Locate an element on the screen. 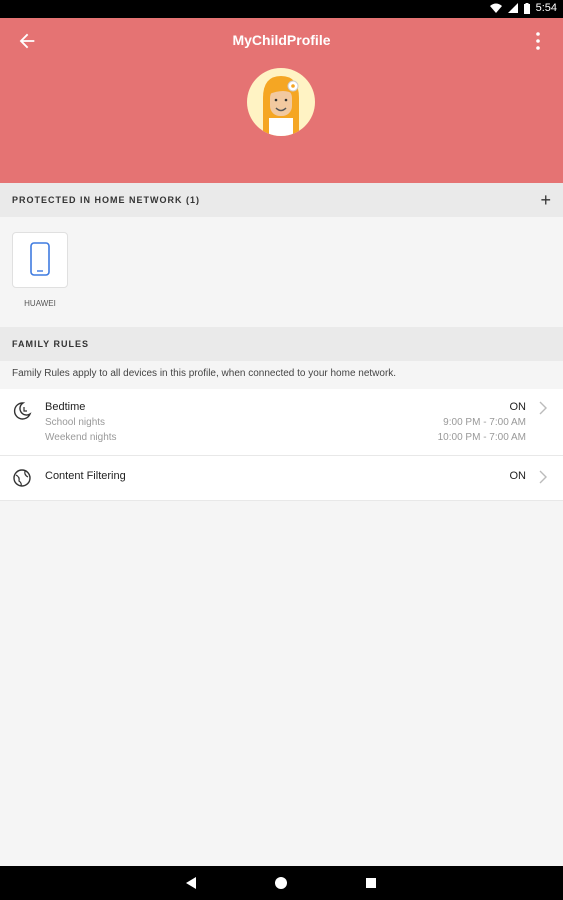 This screenshot has height=900, width=563. weekend-nights-label: Weekend nights is located at coordinates (81, 437).